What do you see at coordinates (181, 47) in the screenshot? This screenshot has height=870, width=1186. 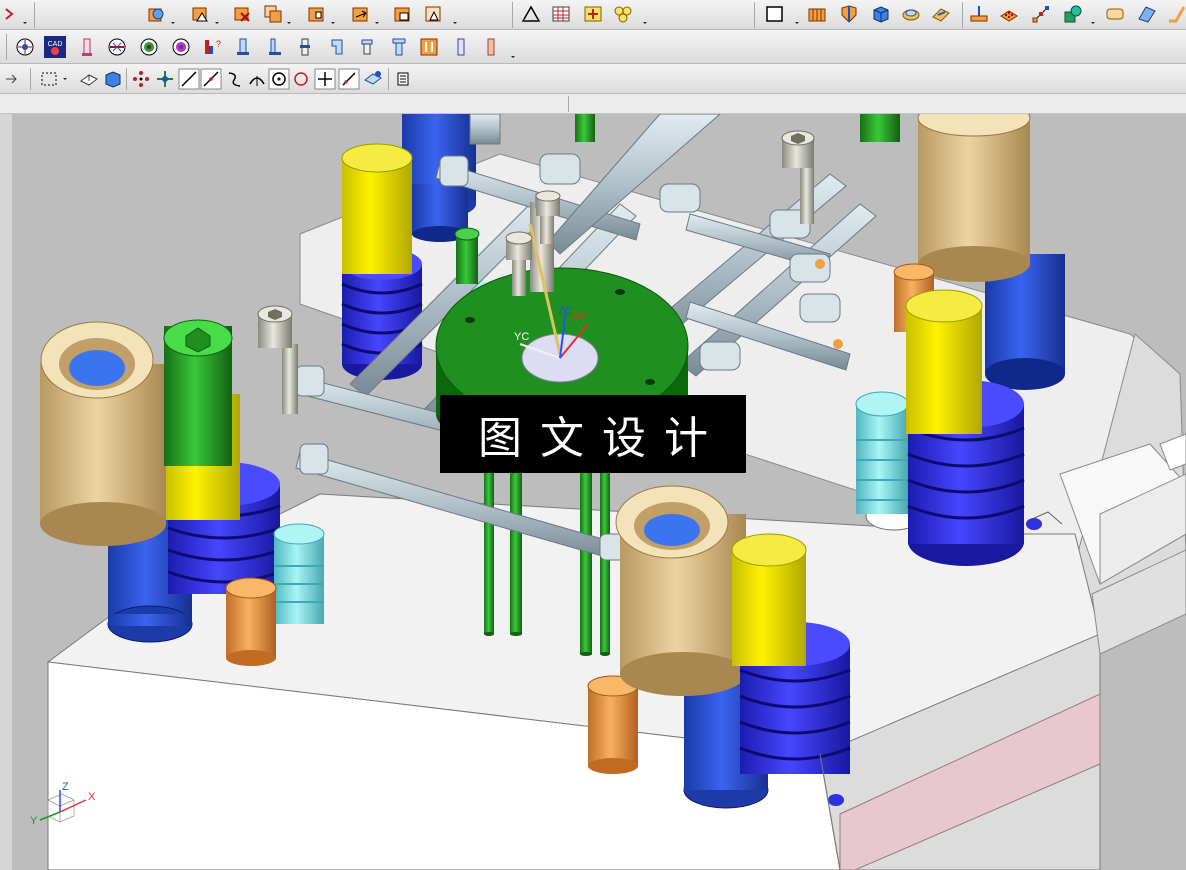 I see `runner-icon` at bounding box center [181, 47].